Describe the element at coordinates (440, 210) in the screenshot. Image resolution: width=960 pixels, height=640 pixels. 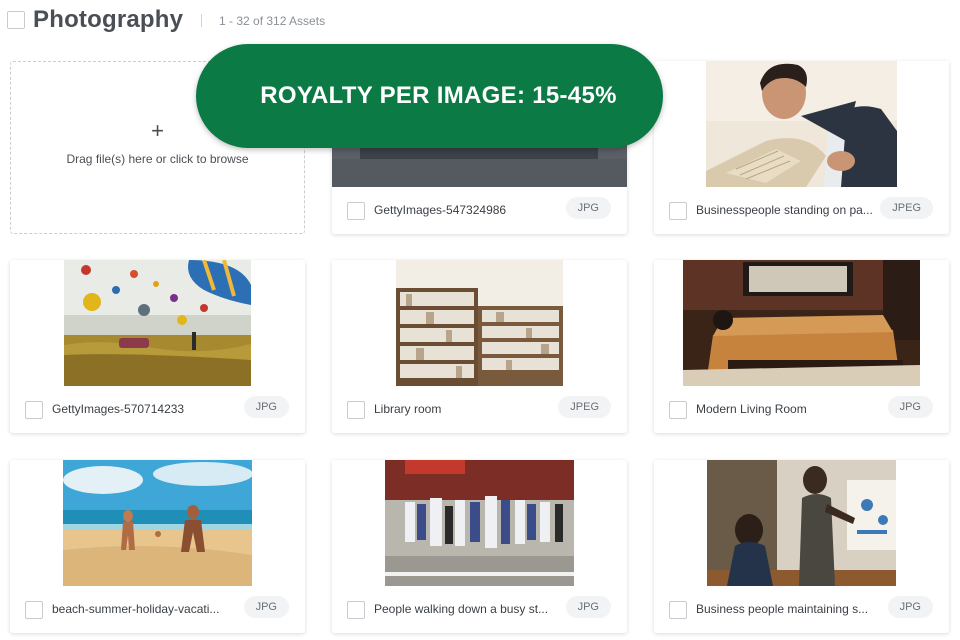
I see `asset-name: GettyImages-547324986` at that location.